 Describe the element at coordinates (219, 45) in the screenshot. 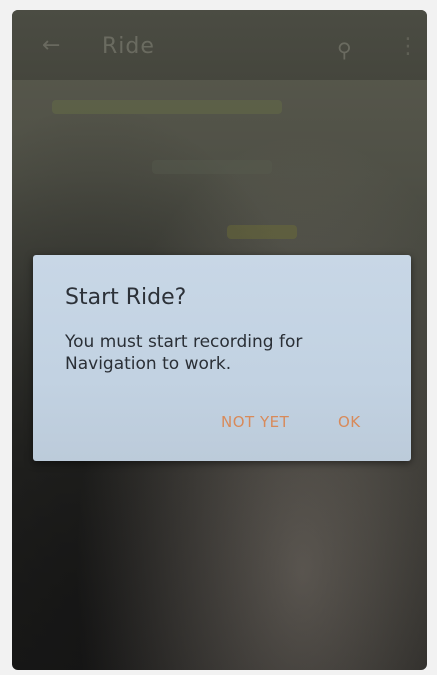

I see `app-bar: ← Ride ⚲ ⋮` at that location.